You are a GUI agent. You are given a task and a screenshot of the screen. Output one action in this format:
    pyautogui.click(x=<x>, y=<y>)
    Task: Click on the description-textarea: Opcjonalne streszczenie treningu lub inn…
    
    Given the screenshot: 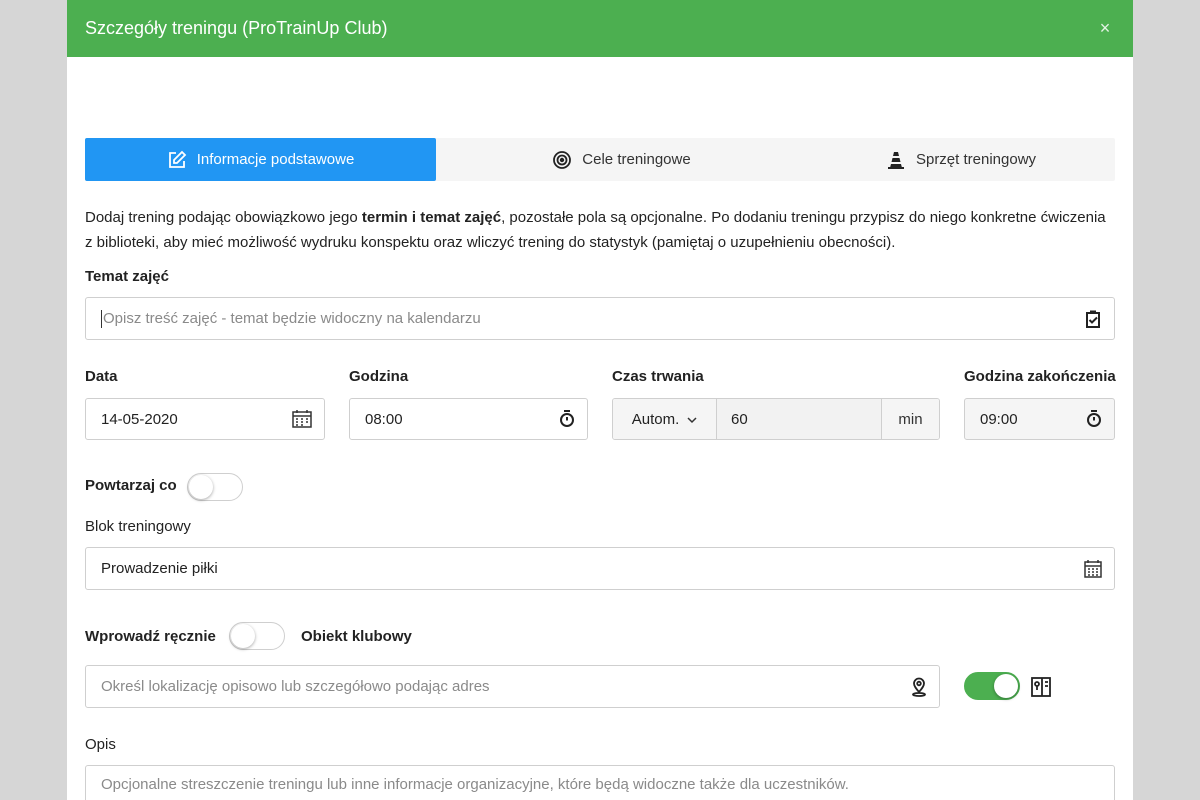 What is the action you would take?
    pyautogui.click(x=600, y=782)
    